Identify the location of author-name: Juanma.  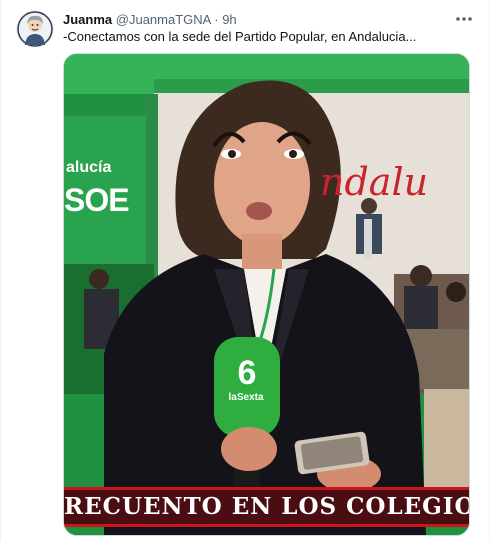
(87, 19).